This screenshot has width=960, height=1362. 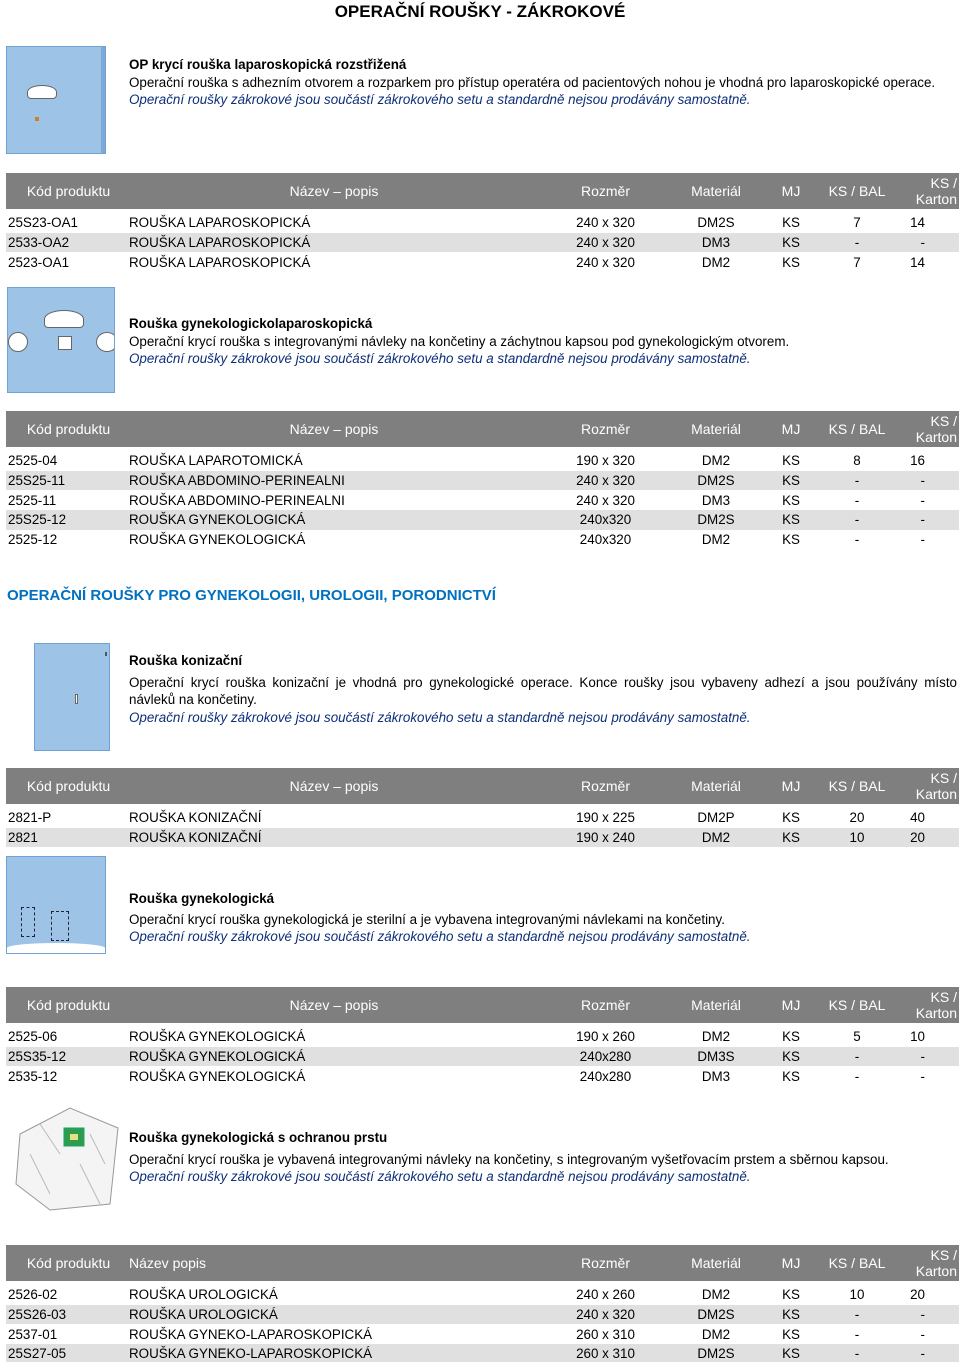 I want to click on product-name: Rouška gynekologická s ochranou prstu, so click(x=258, y=1137).